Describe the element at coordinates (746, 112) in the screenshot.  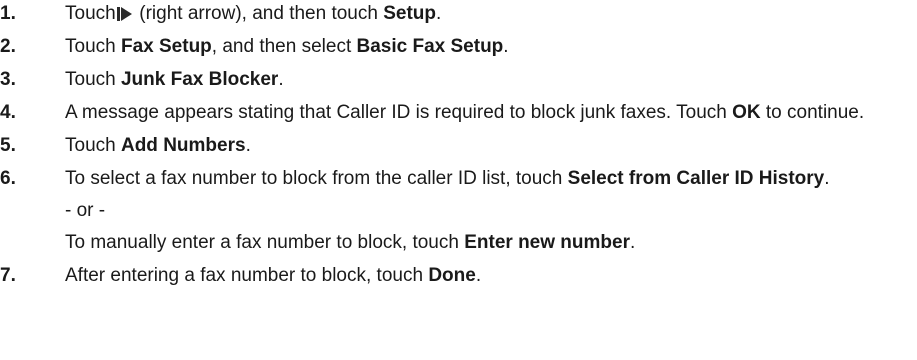
I see `ok-label: OK` at that location.